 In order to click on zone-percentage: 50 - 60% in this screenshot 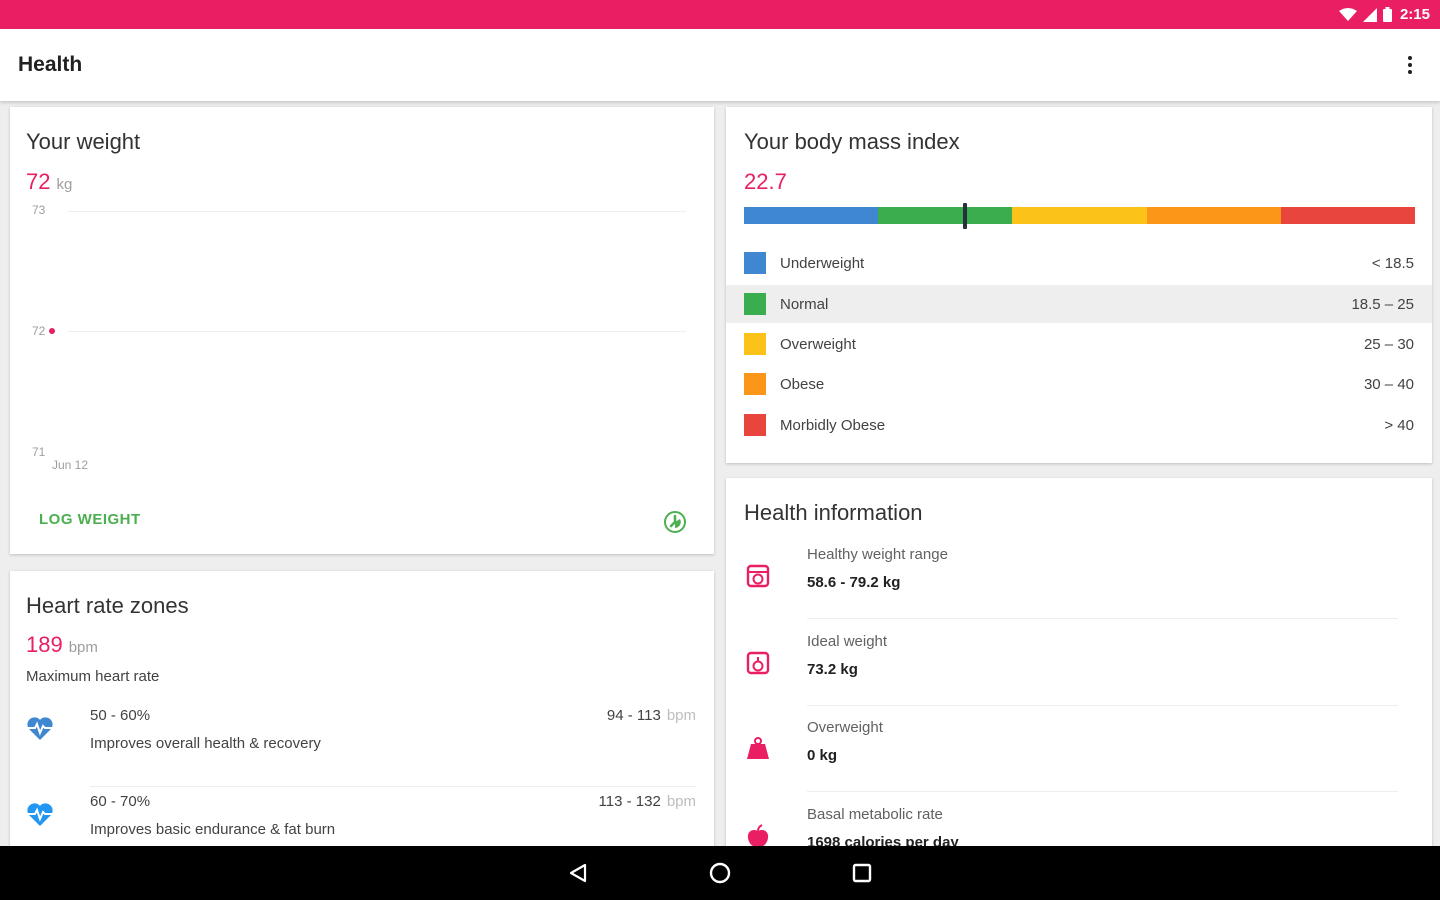, I will do `click(120, 715)`.